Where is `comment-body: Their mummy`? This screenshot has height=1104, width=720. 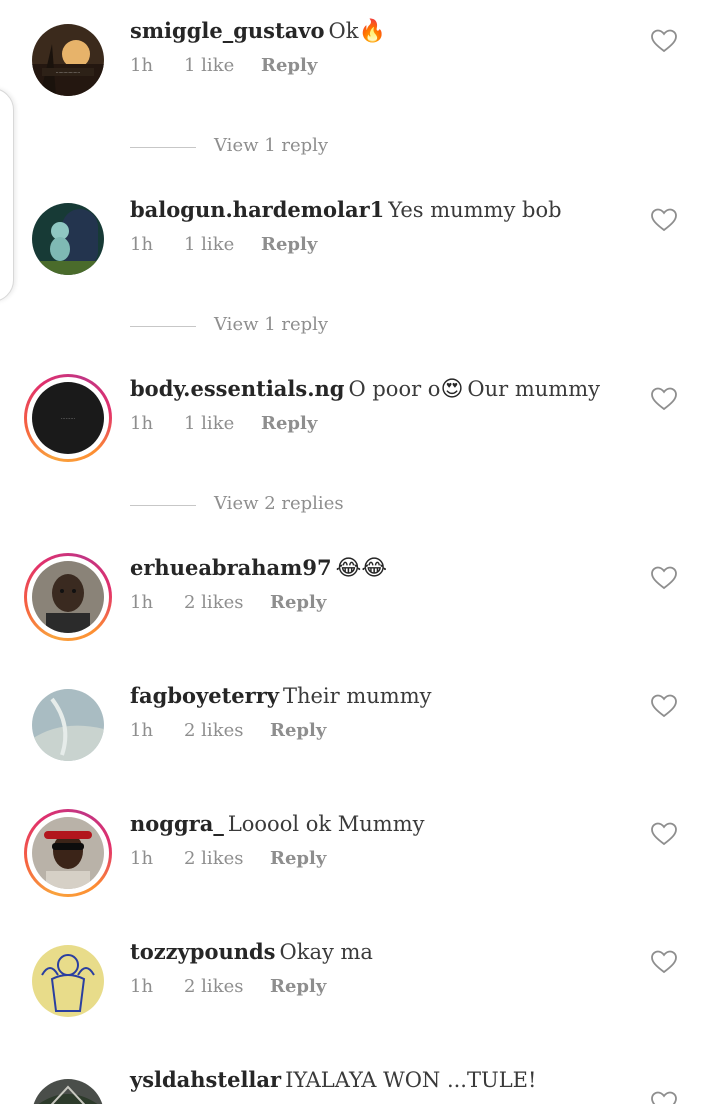
comment-body: Their mummy is located at coordinates (357, 696).